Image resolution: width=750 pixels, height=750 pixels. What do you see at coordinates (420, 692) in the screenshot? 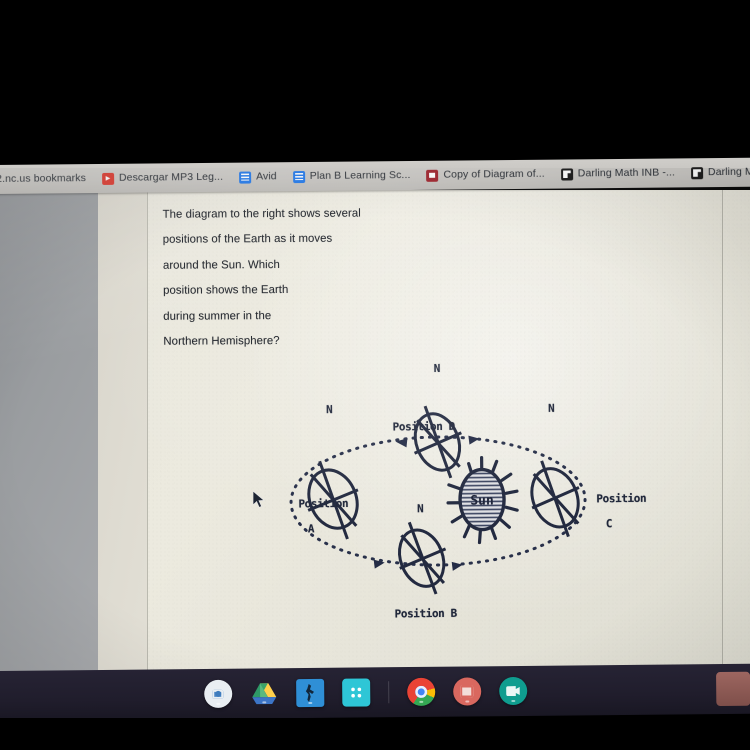
I see `chrome-icon` at bounding box center [420, 692].